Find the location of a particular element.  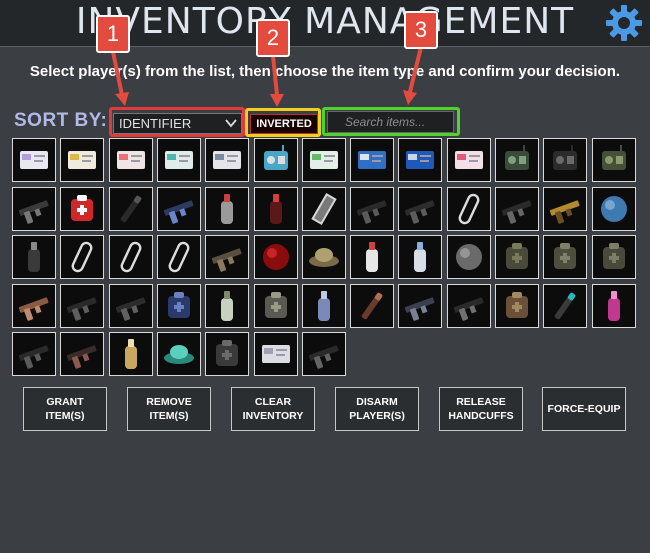

light-bulb-icon is located at coordinates (227, 306).